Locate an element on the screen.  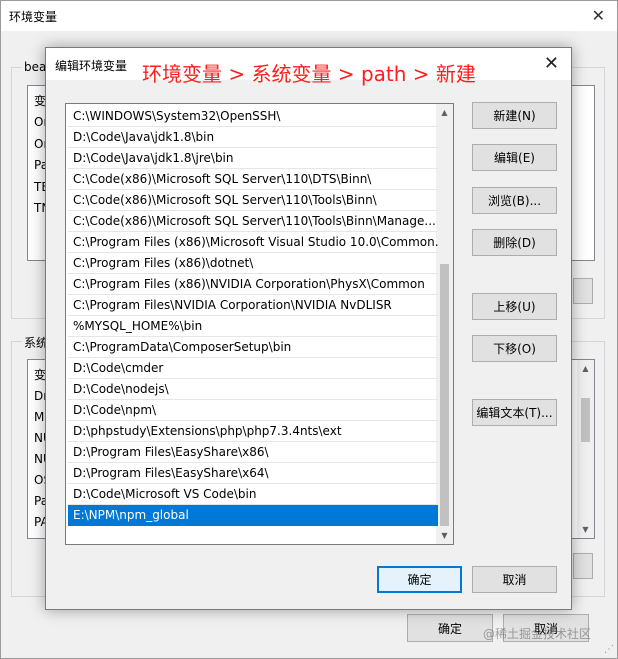
dialog-title: 编辑环境变量 is located at coordinates (91, 66).